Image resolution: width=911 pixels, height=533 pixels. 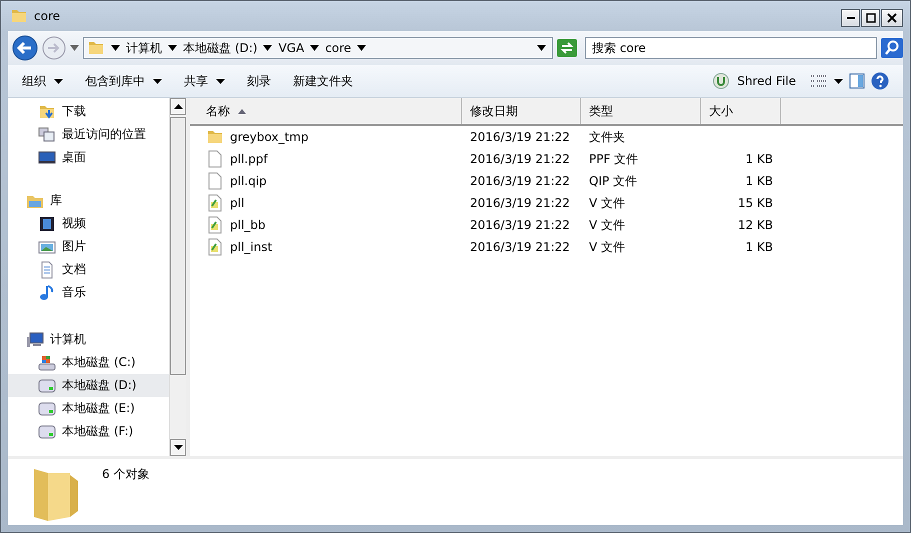 What do you see at coordinates (220, 48) in the screenshot?
I see `breadcrumb: 本地磁盘 (D:)` at bounding box center [220, 48].